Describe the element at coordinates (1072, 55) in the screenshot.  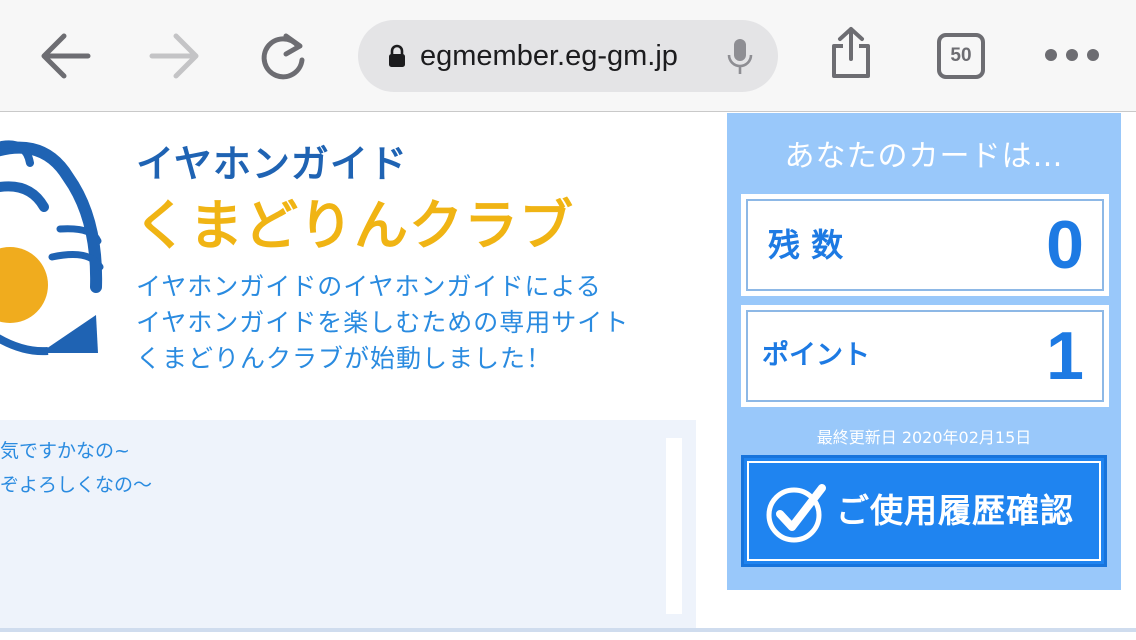
I see `more-icon` at that location.